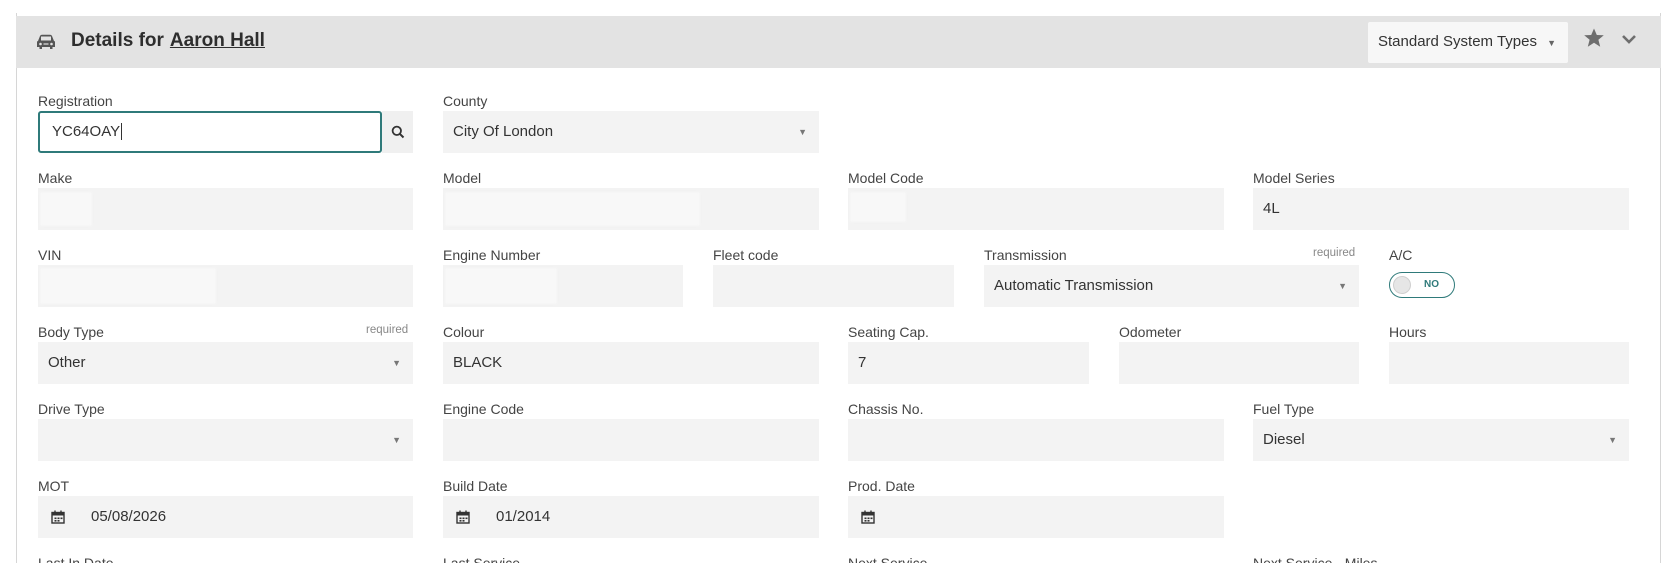 This screenshot has width=1679, height=563. I want to click on model-code-label: Model Code, so click(886, 178).